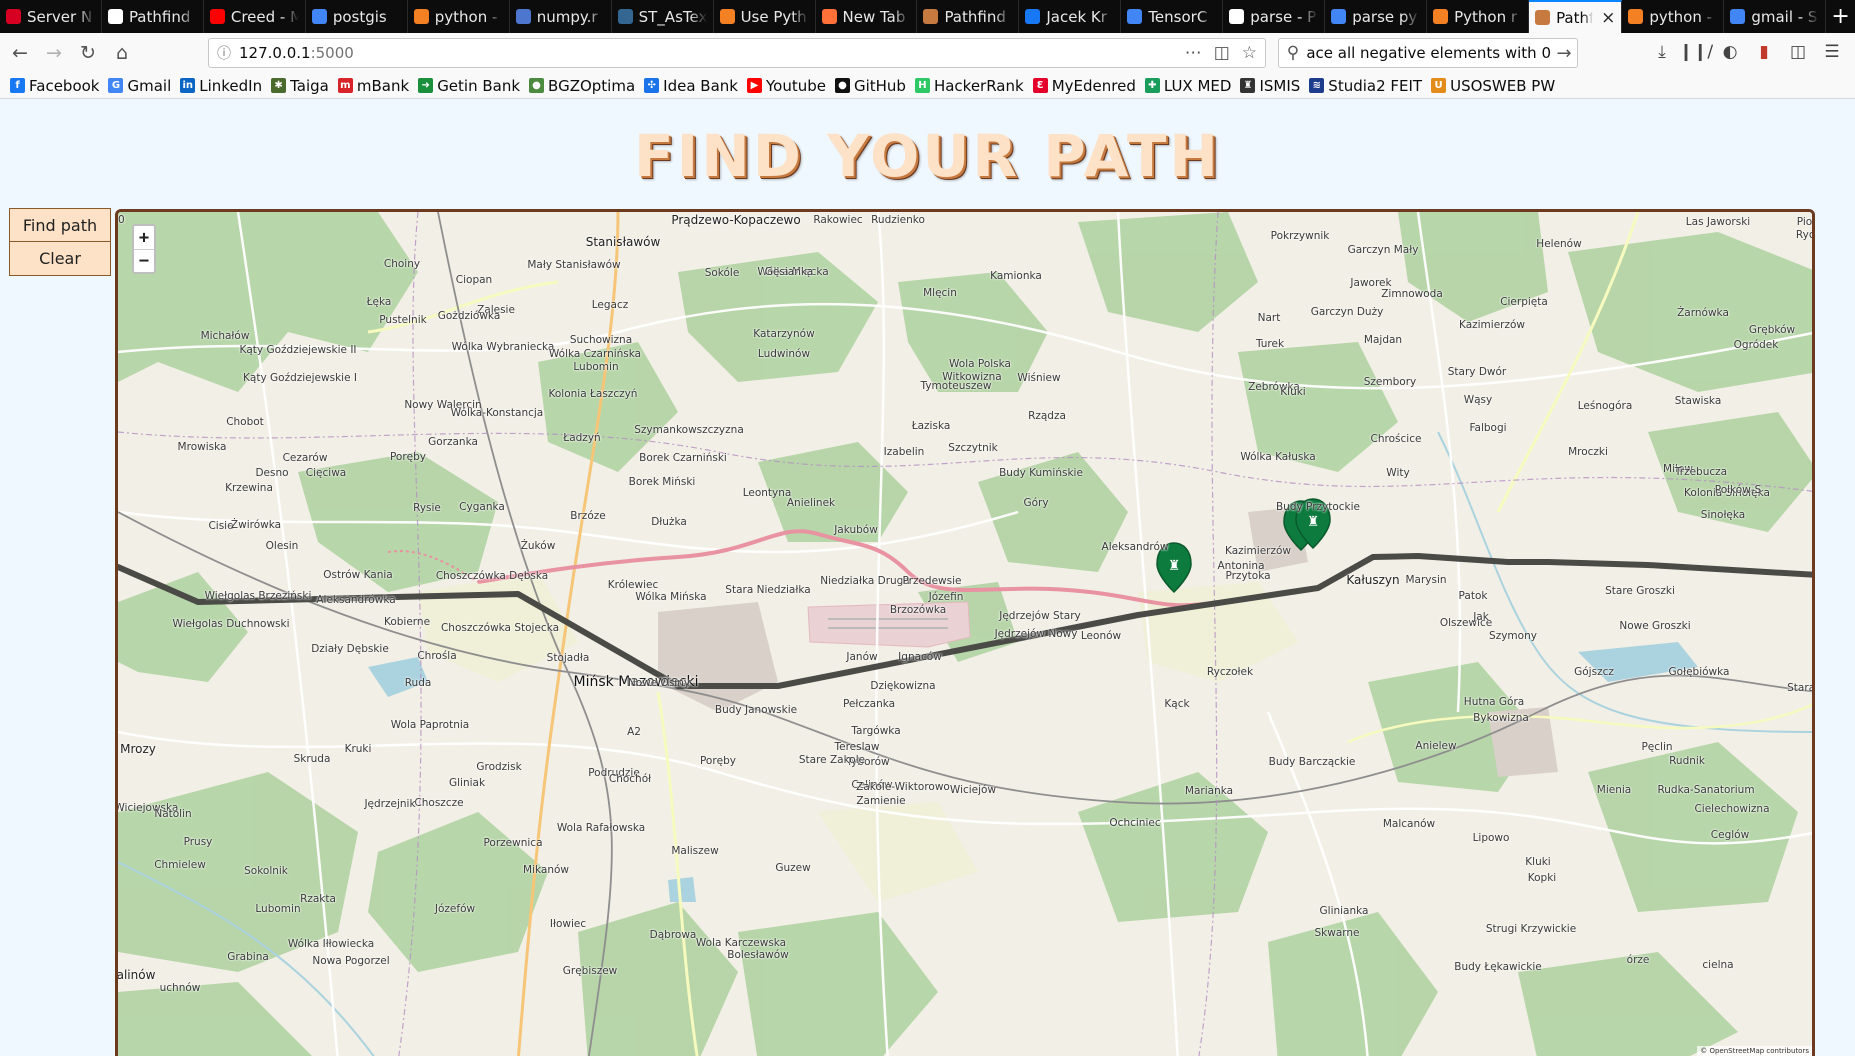 Image resolution: width=1855 pixels, height=1056 pixels. Describe the element at coordinates (918, 610) in the screenshot. I see `place-label: Brzozówka` at that location.